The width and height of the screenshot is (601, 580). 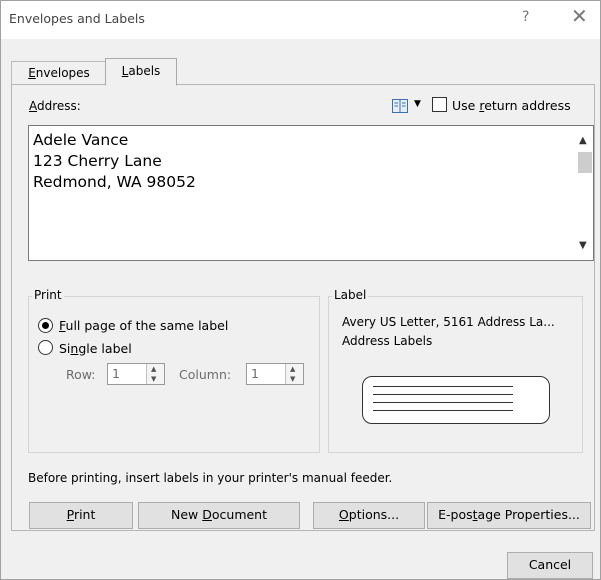 What do you see at coordinates (583, 140) in the screenshot?
I see `scroll-up-arrow-icon: ▲` at bounding box center [583, 140].